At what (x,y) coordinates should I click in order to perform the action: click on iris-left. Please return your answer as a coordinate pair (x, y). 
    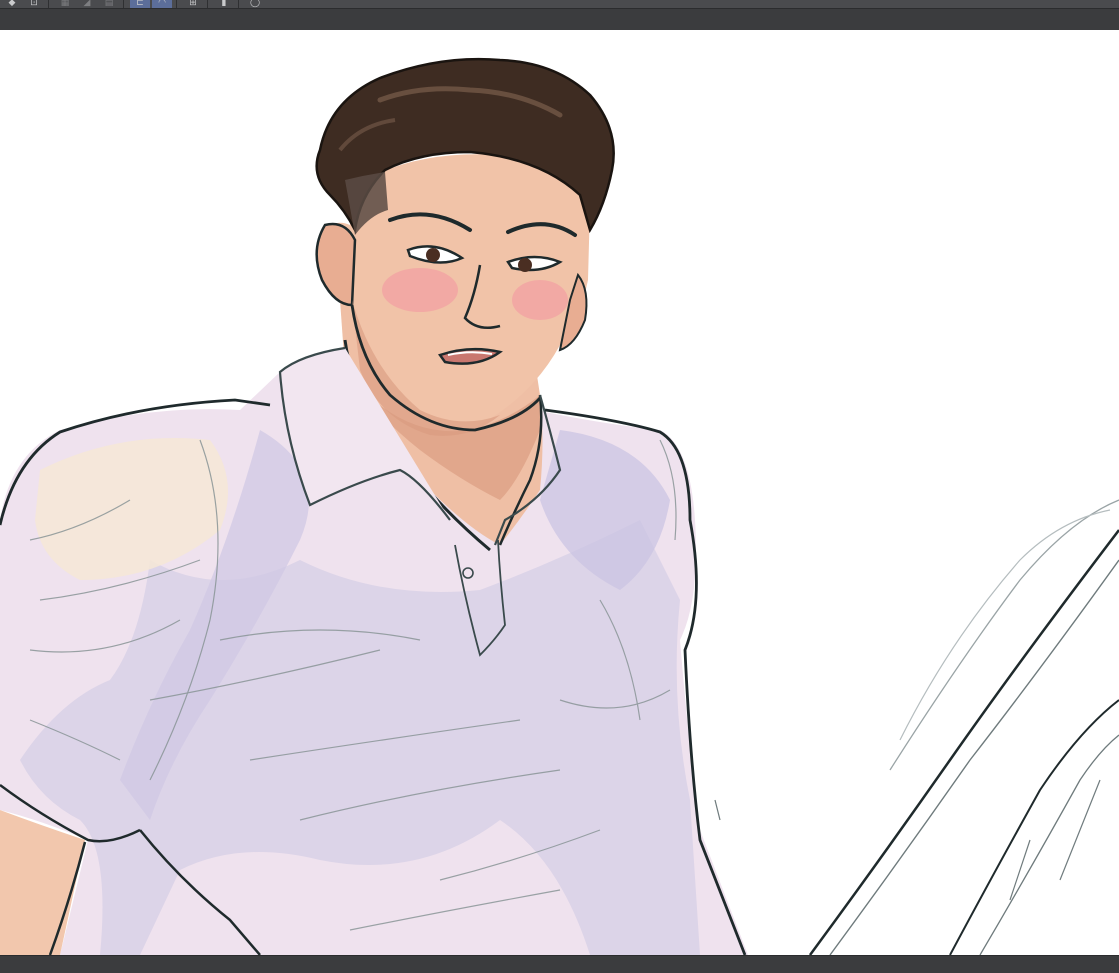
    Looking at the image, I should click on (433, 255).